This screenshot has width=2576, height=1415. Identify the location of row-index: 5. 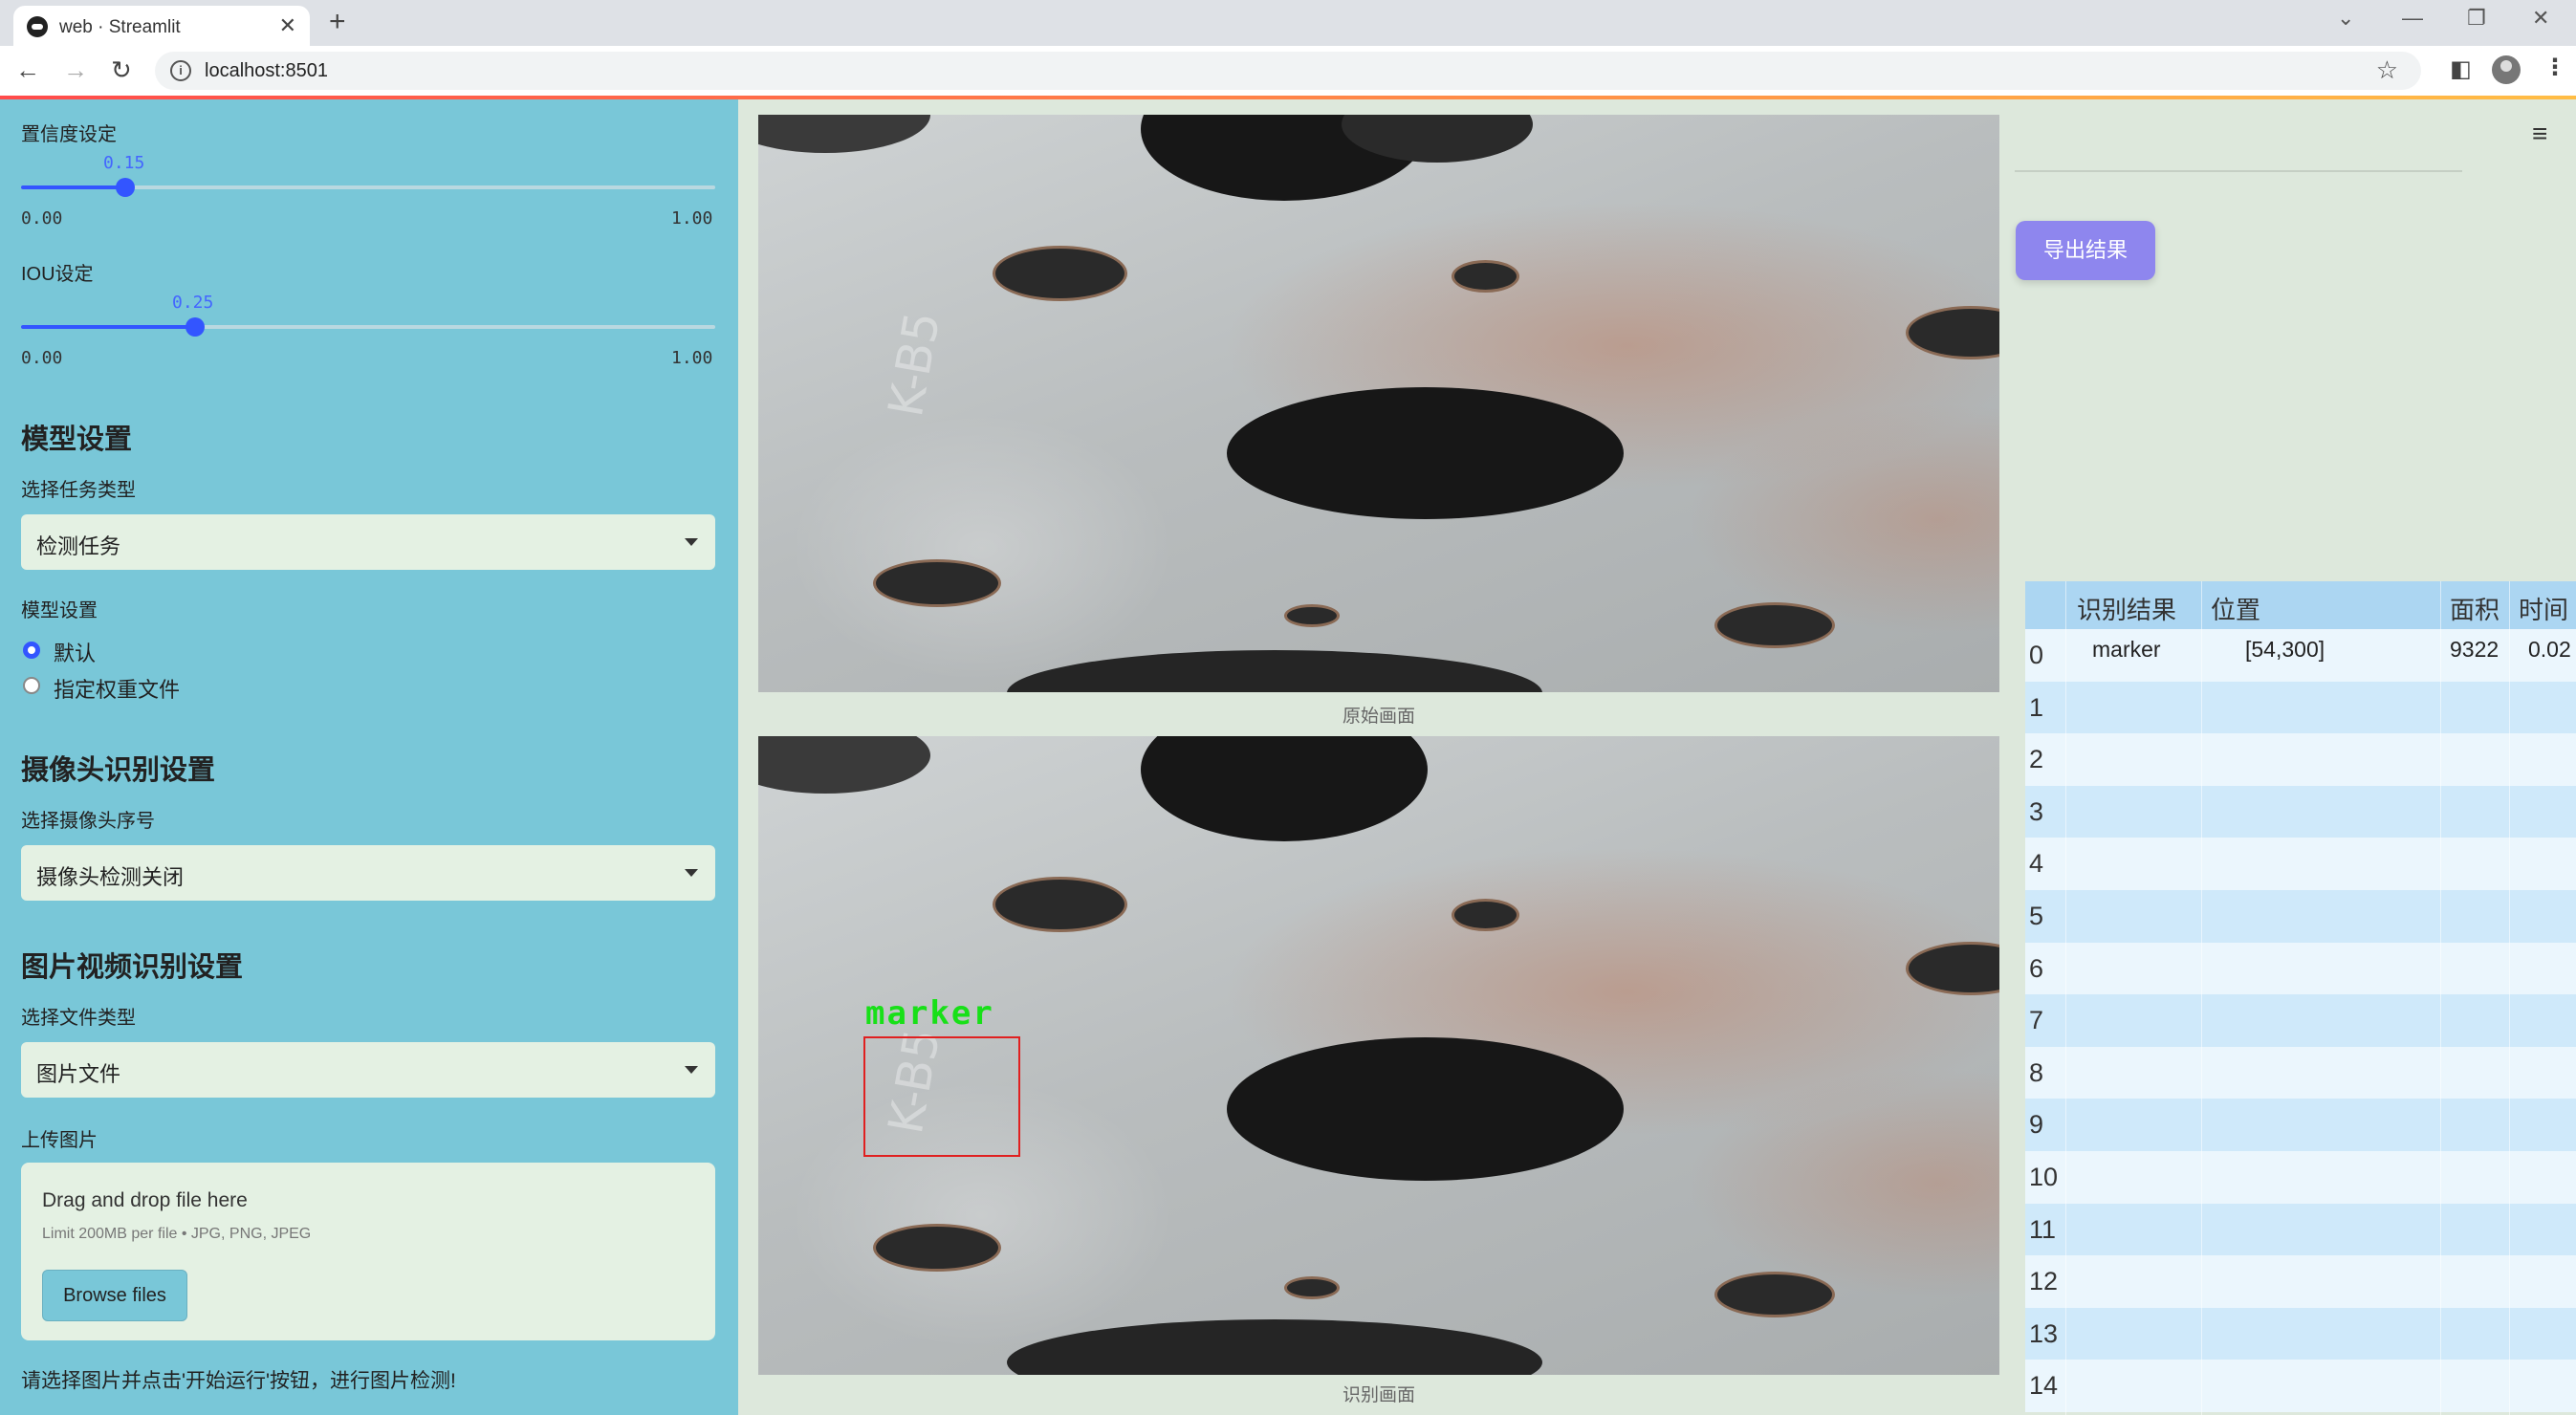
(2036, 916).